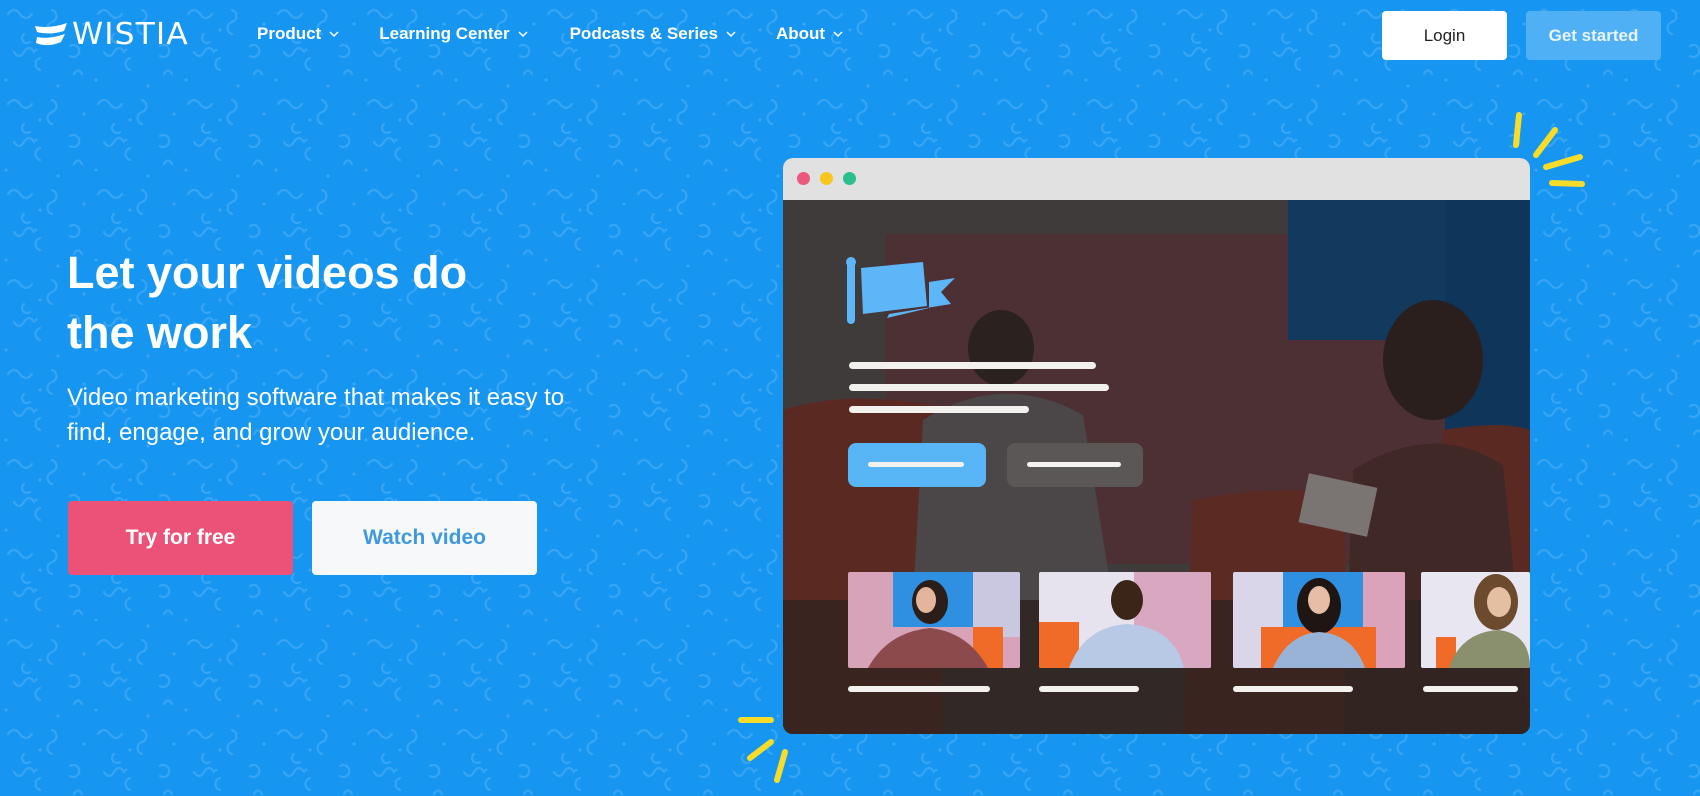  Describe the element at coordinates (444, 33) in the screenshot. I see `nav-item-label: Learning Center` at that location.